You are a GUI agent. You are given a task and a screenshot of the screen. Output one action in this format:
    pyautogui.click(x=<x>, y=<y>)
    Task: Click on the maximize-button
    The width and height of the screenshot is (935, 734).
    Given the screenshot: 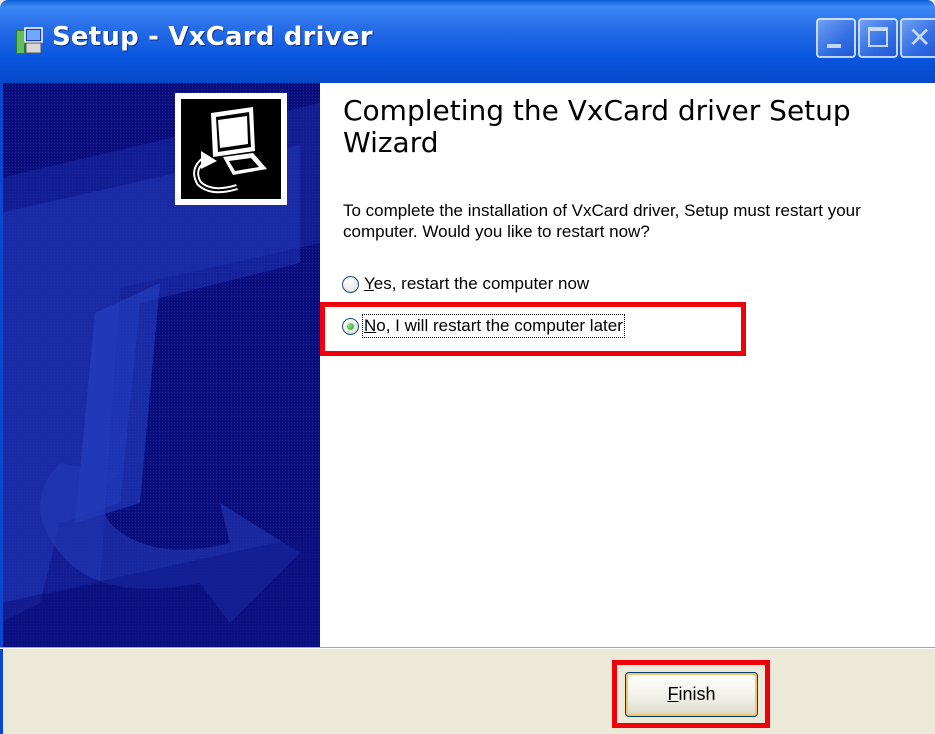 What is the action you would take?
    pyautogui.click(x=878, y=38)
    